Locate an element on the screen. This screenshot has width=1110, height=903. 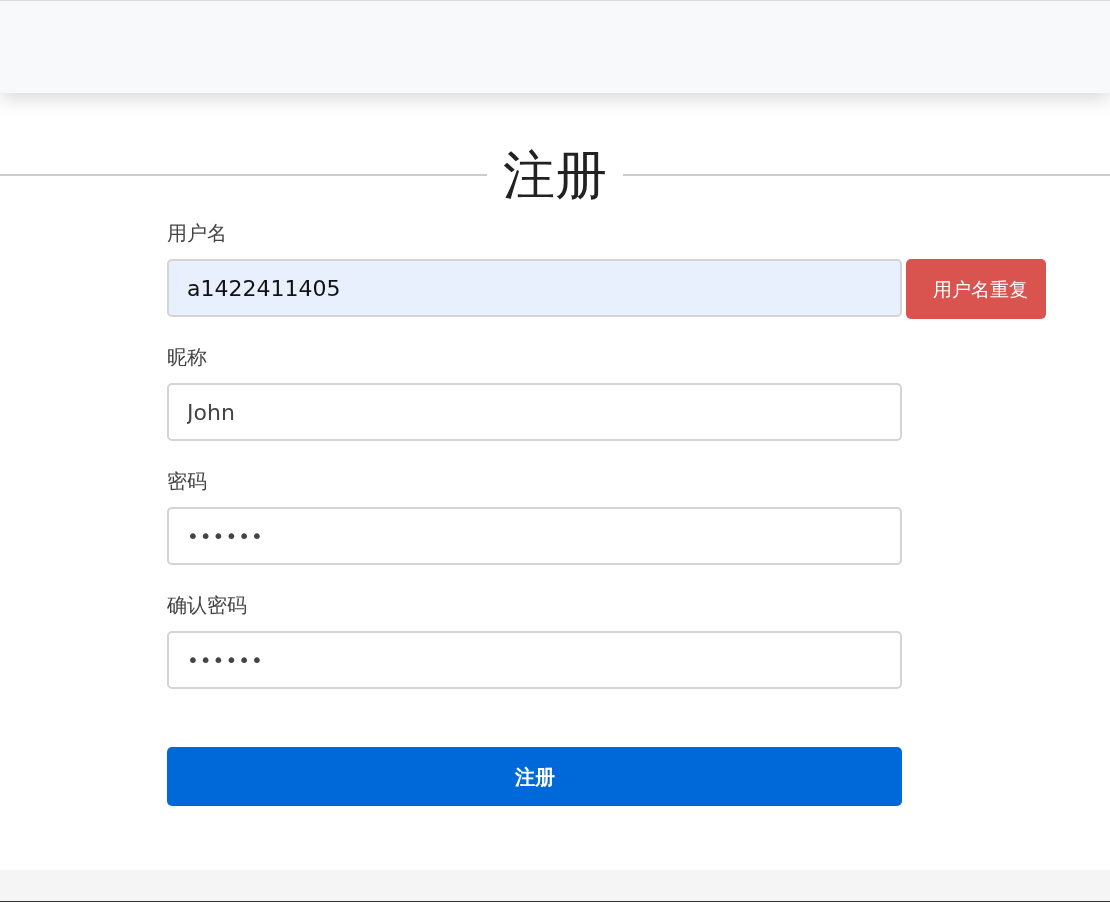
field-label: 密码 is located at coordinates (187, 481).